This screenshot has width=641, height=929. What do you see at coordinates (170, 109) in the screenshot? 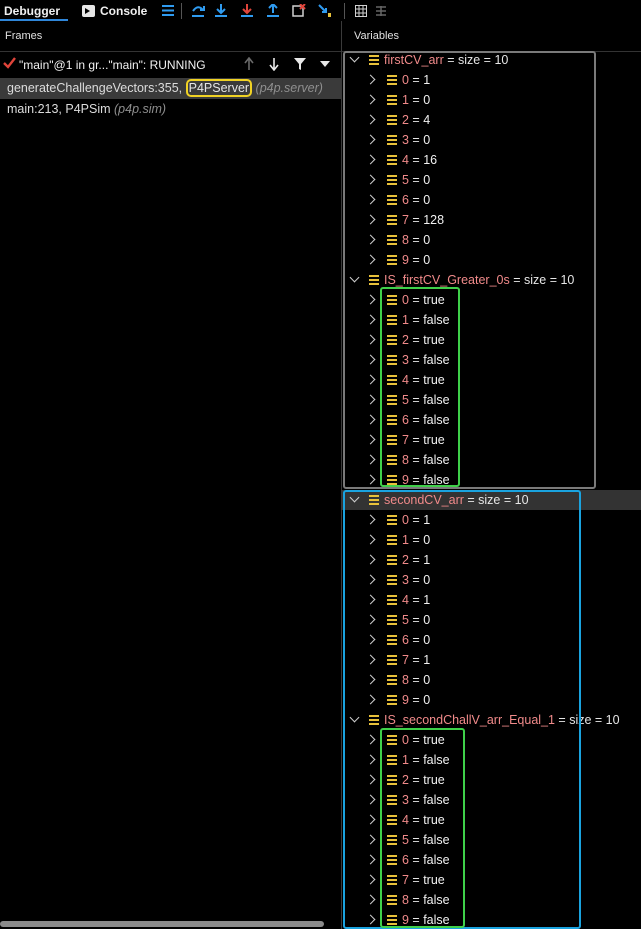
I see `frame-item: main:213, P4PSim (p4p.sim)` at bounding box center [170, 109].